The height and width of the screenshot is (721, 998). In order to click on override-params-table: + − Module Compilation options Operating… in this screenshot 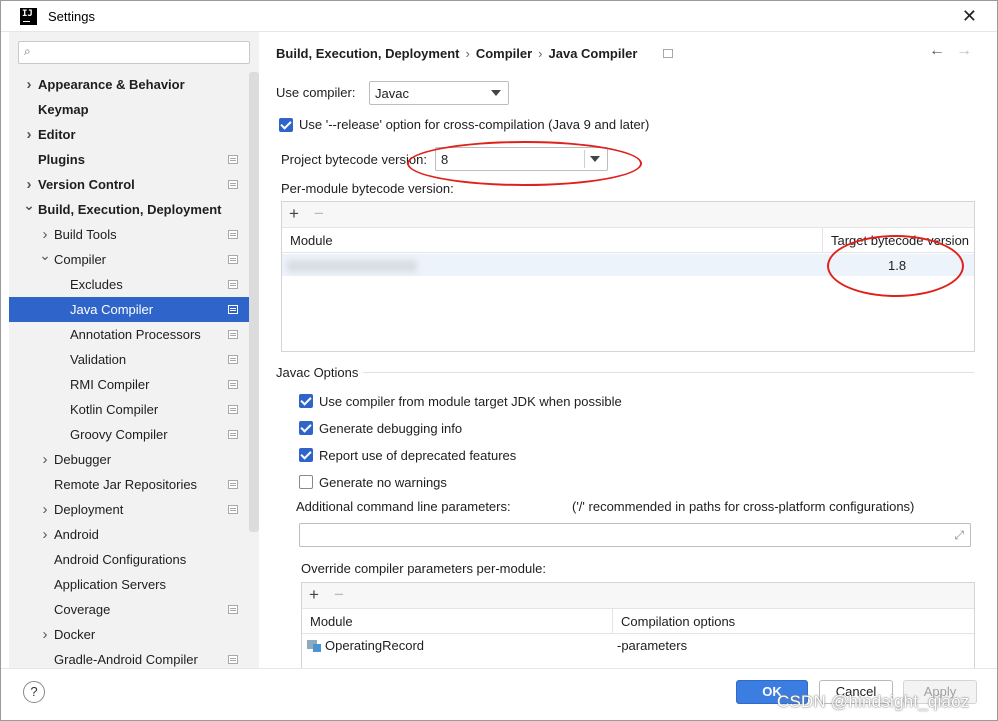, I will do `click(638, 625)`.